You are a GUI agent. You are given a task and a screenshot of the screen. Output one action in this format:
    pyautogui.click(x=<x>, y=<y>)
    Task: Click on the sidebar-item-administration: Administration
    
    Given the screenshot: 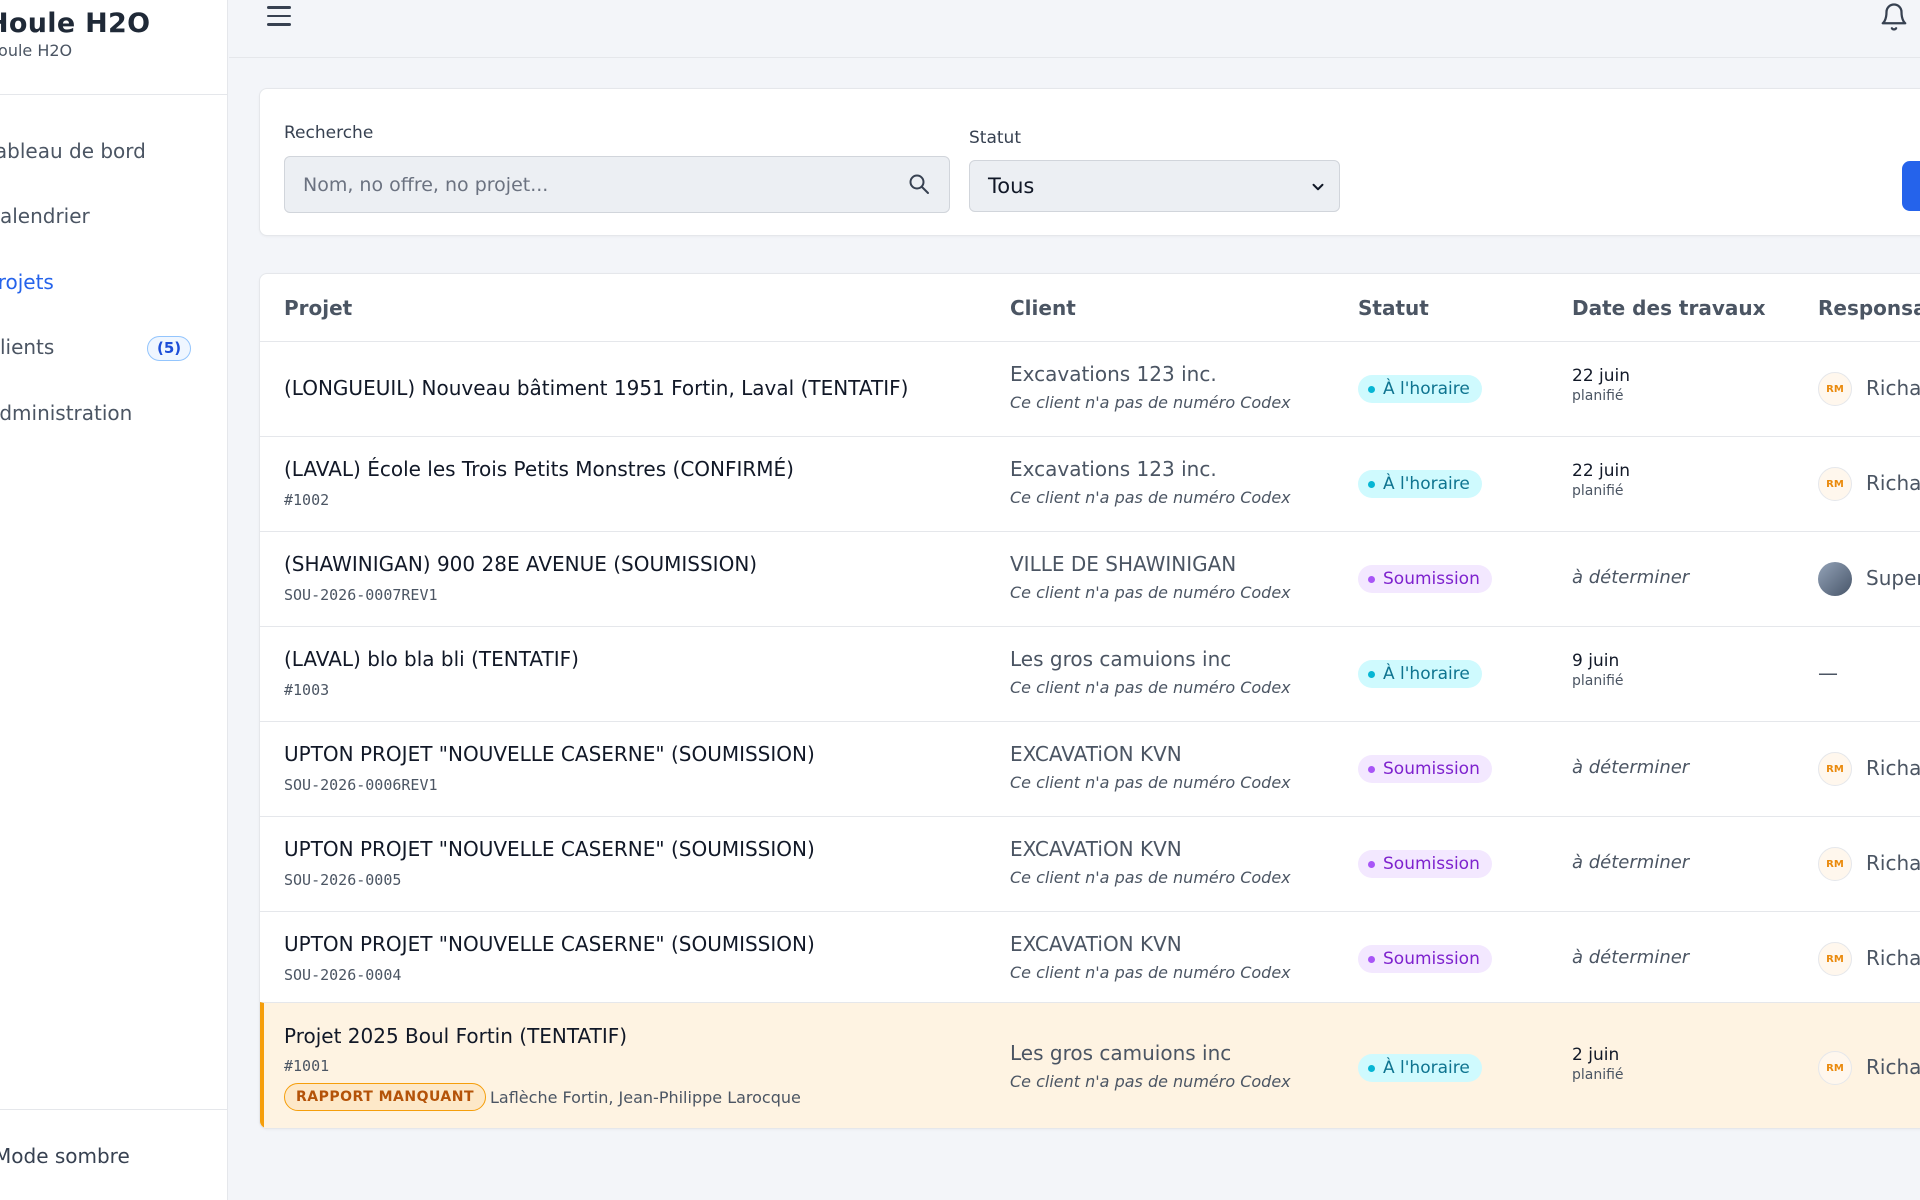 What is the action you would take?
    pyautogui.click(x=113, y=413)
    